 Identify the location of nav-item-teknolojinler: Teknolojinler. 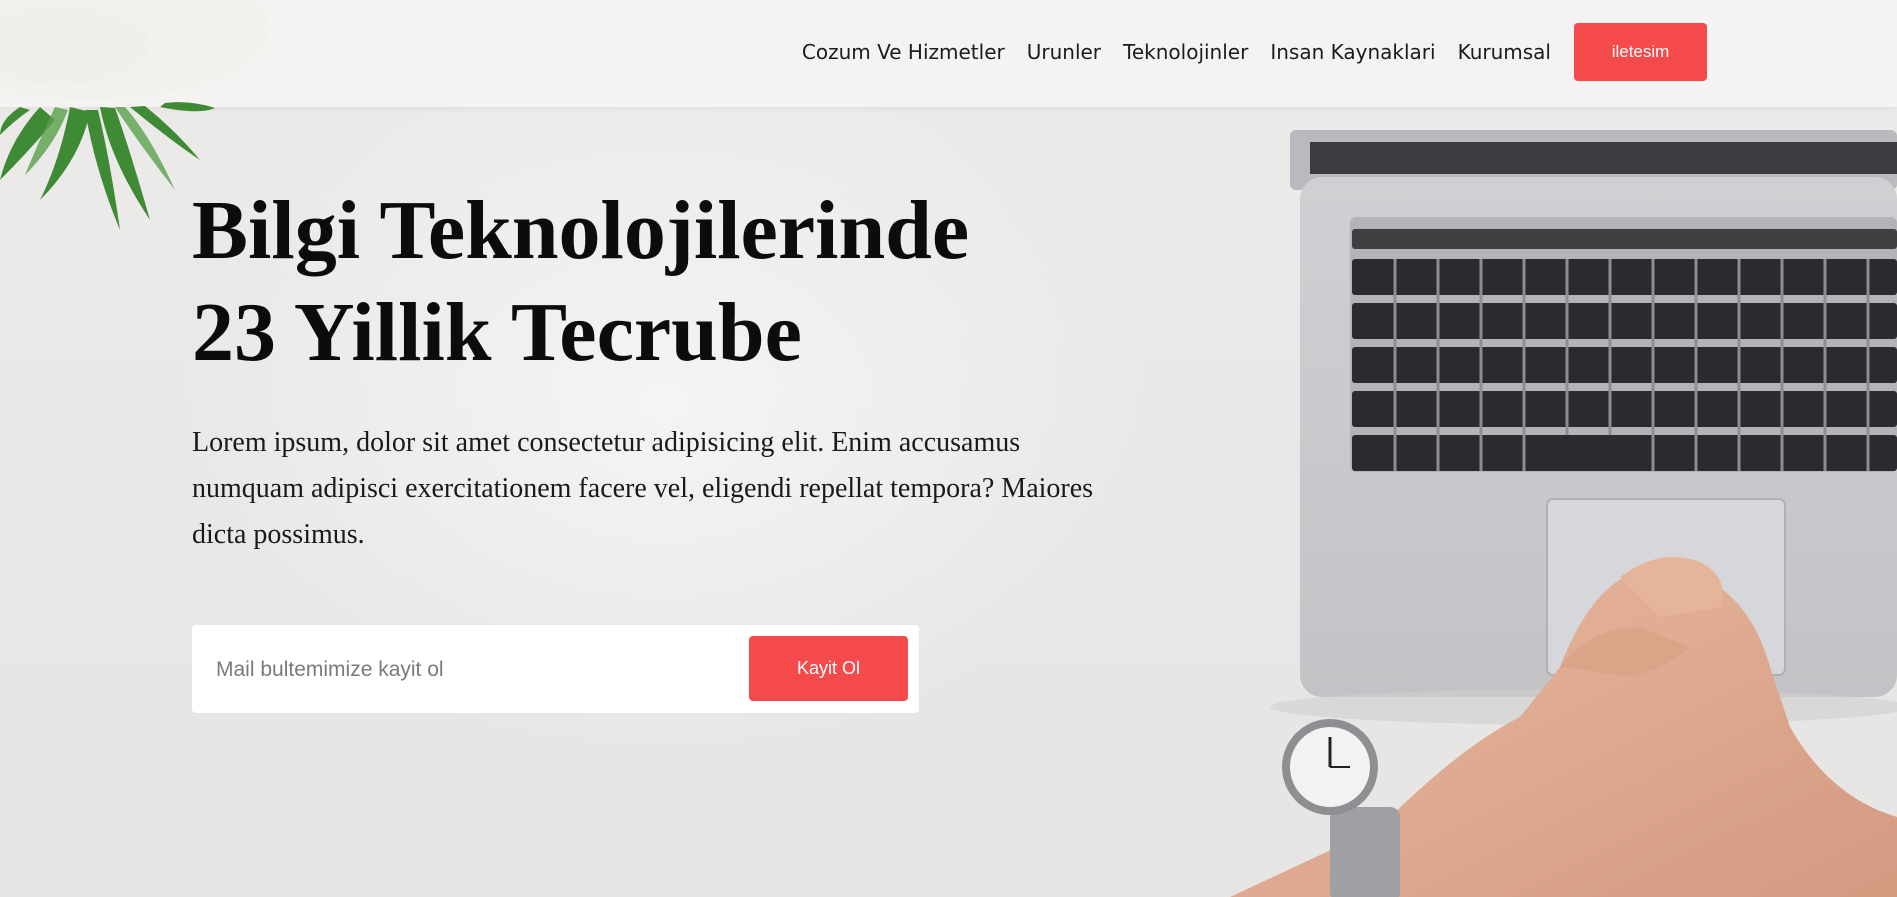
(1185, 52).